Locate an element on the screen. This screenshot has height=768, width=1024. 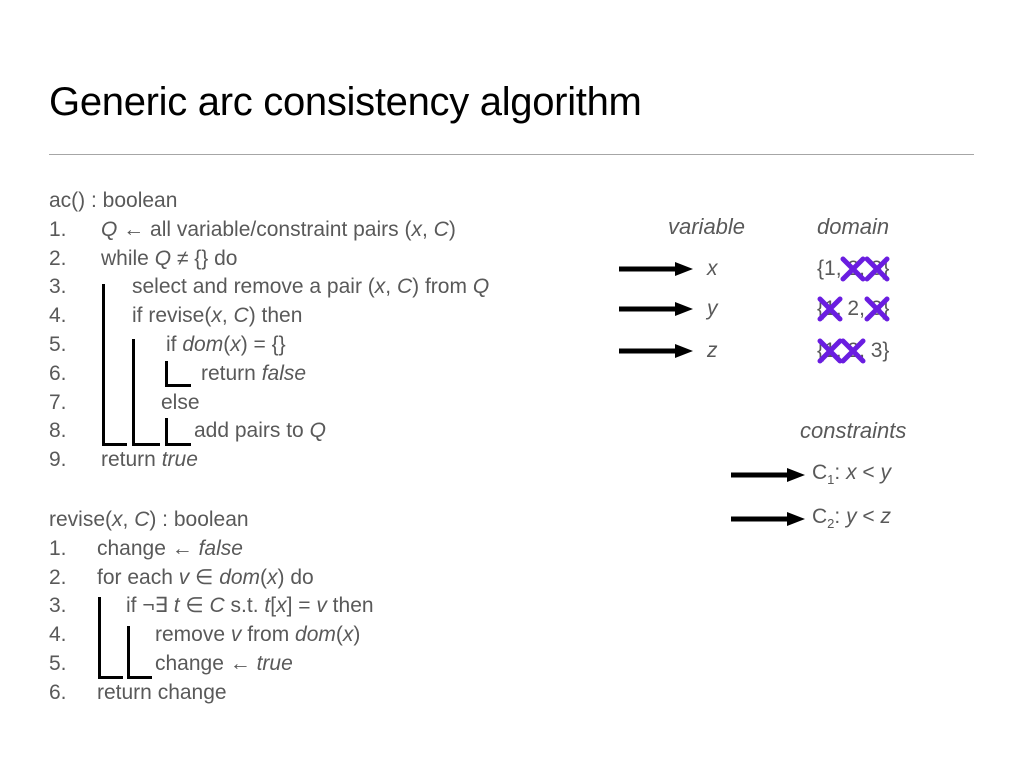
code-fragment: if revise( is located at coordinates (172, 316).